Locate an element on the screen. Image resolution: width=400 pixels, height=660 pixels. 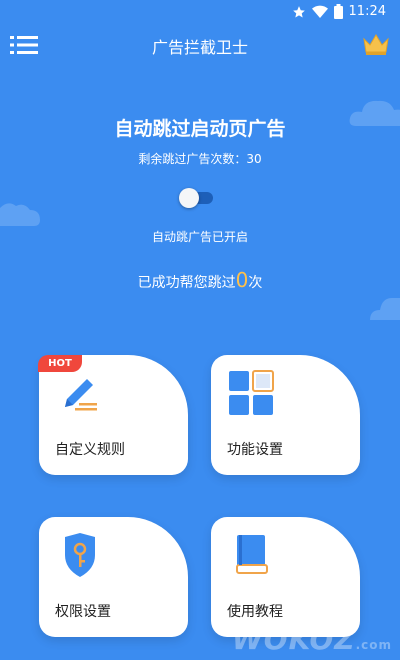
skipped-prefix: 已成功帮您跳过 is located at coordinates (186, 283).